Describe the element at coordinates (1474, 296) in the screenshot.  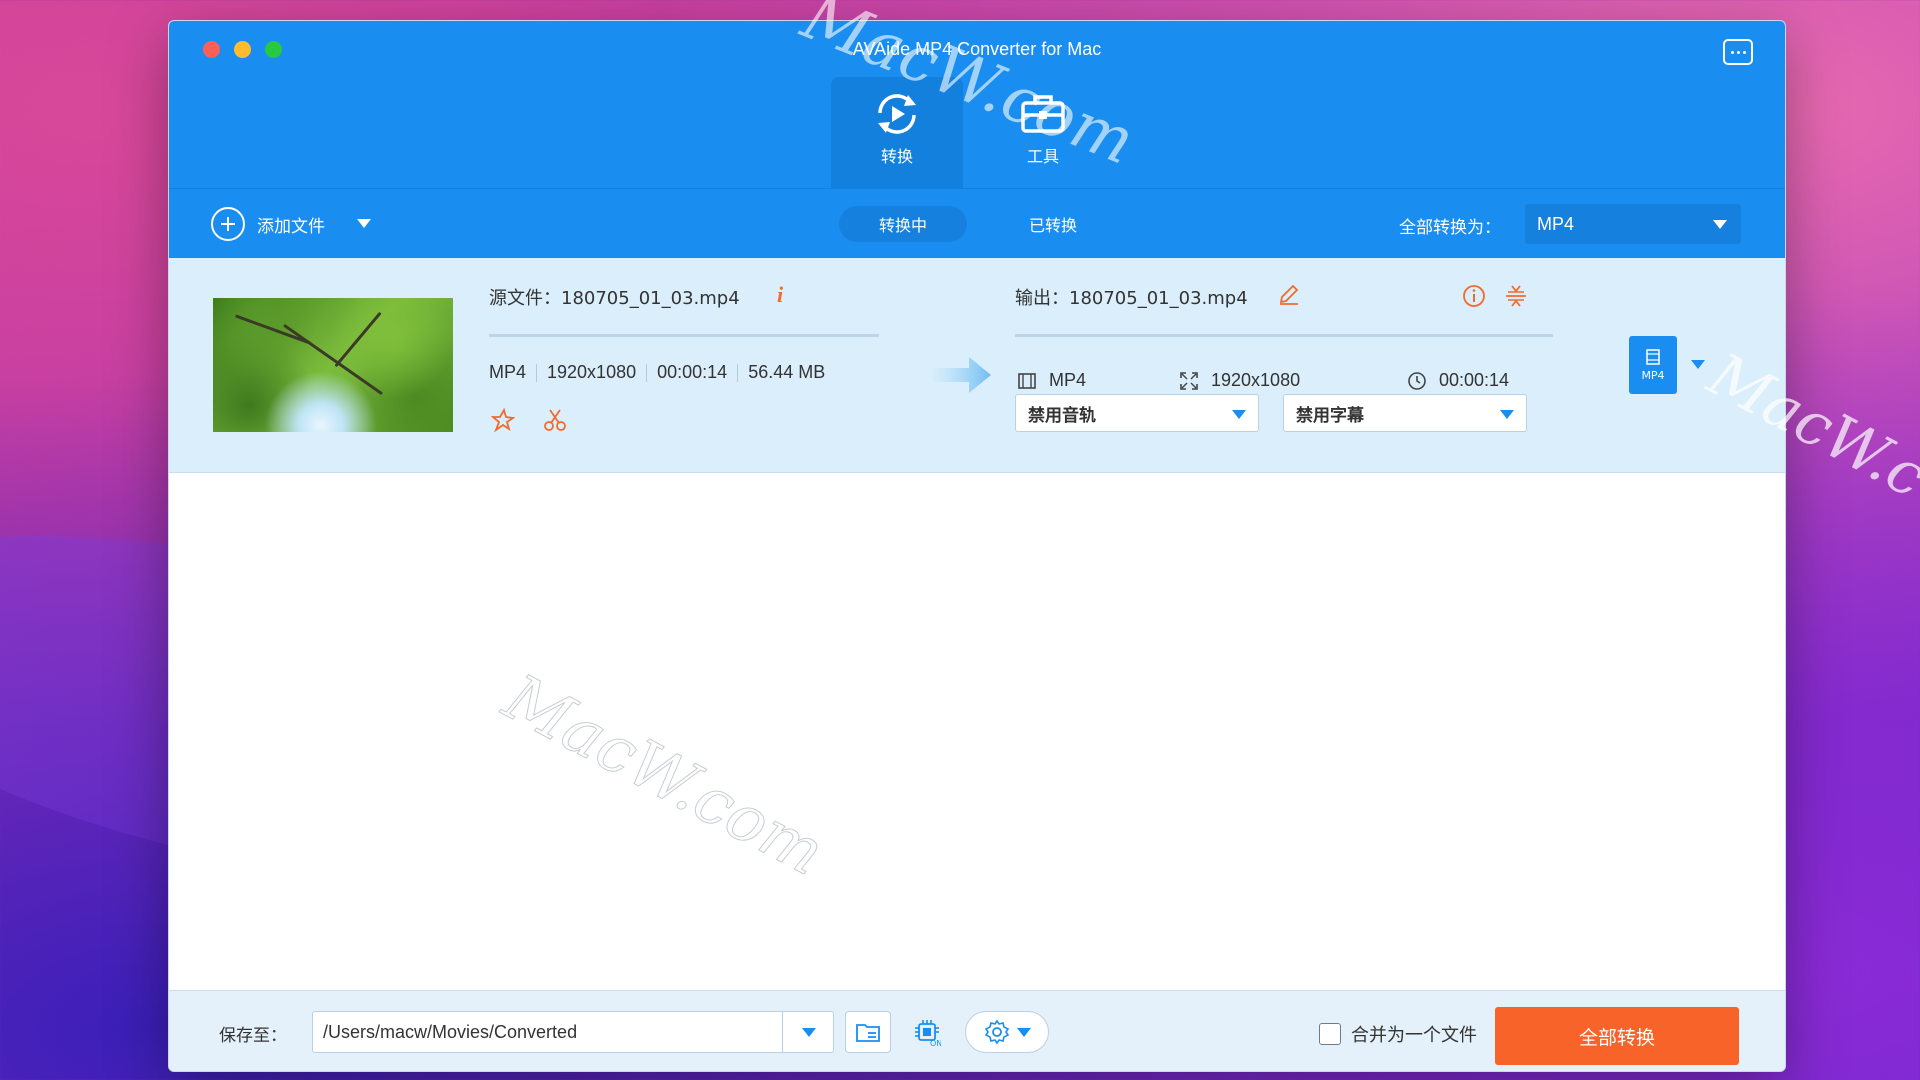
I see `info-circle-icon` at that location.